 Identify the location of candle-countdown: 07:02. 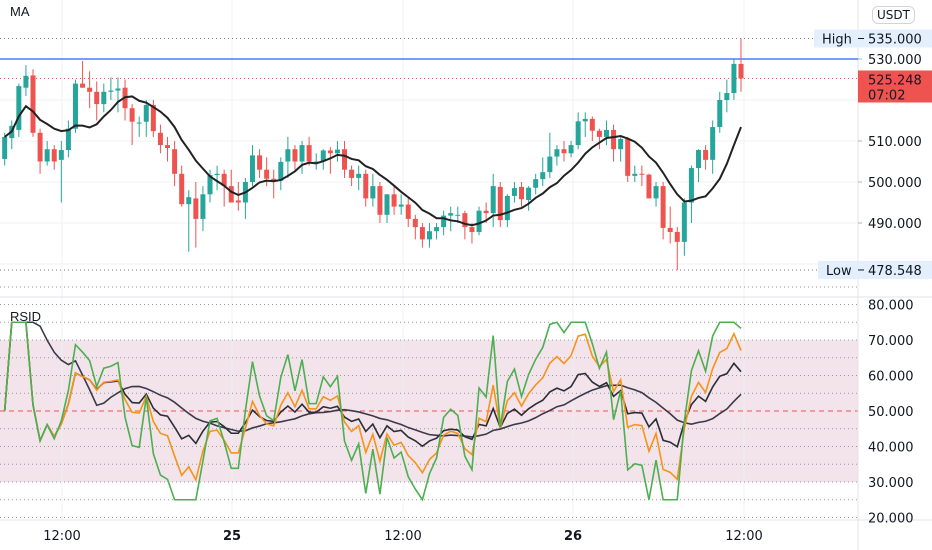
(886, 95).